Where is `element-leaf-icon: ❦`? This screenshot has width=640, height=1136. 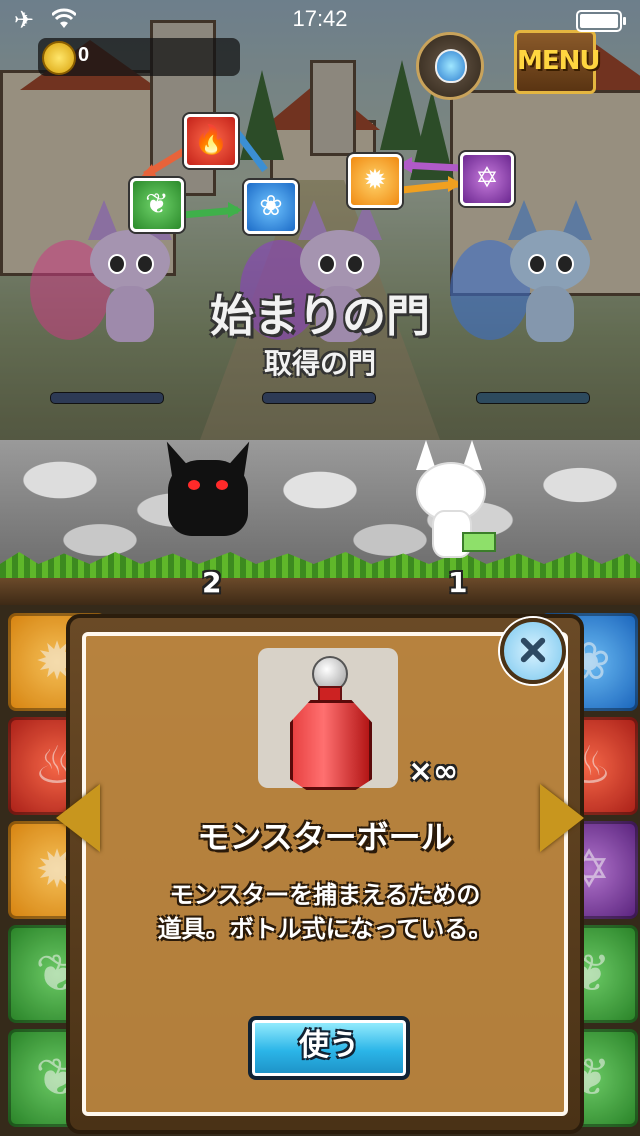 element-leaf-icon: ❦ is located at coordinates (157, 205).